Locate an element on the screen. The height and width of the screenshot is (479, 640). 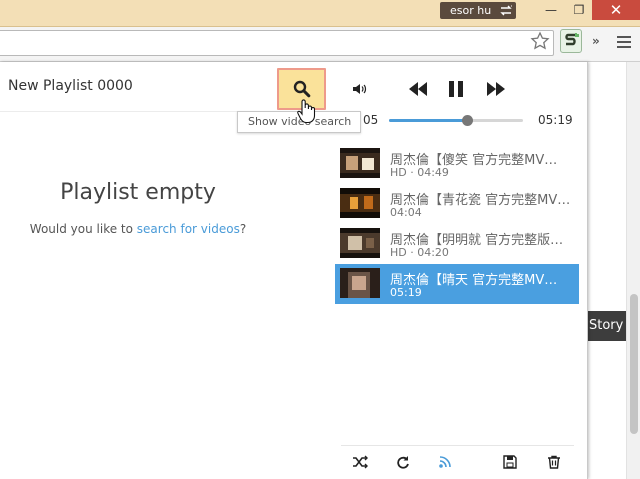
minimize-icon: — is located at coordinates (551, 10).